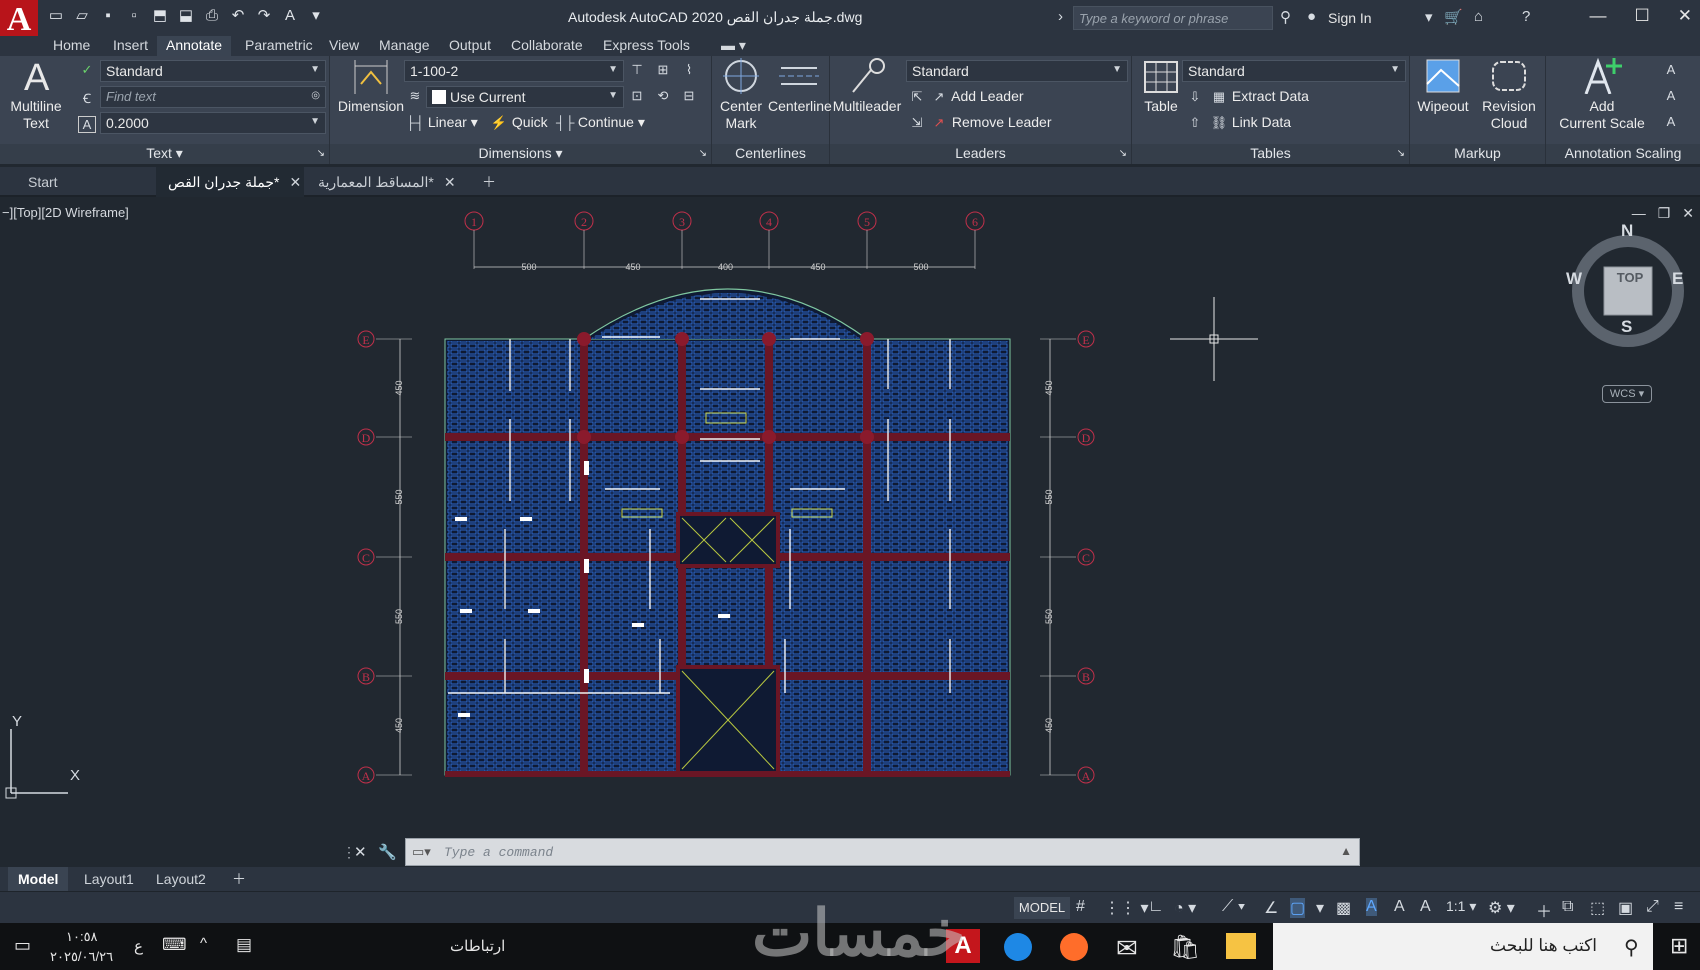 Image resolution: width=1700 pixels, height=970 pixels. I want to click on leaders-panel-title: Leaders ↘, so click(980, 154).